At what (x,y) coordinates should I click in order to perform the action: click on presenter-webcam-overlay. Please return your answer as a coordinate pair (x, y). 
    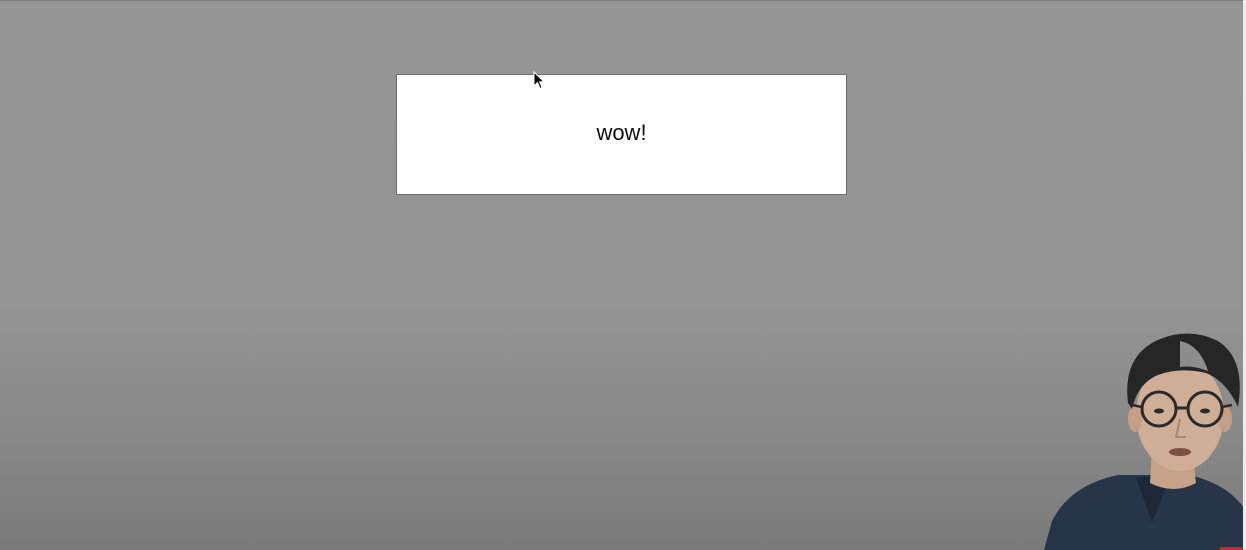
    Looking at the image, I should click on (1145, 441).